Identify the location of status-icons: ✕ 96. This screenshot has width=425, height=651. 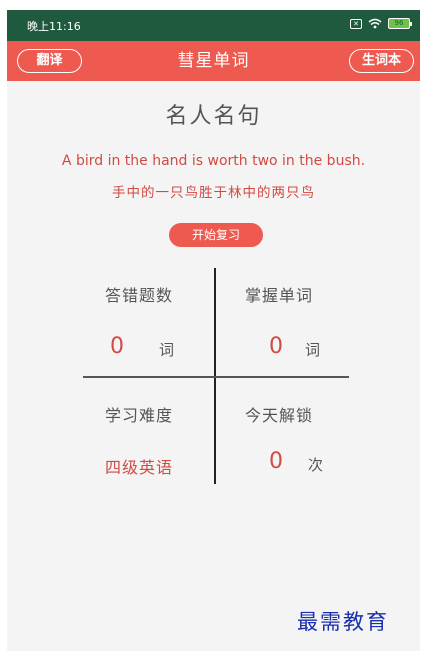
(381, 23).